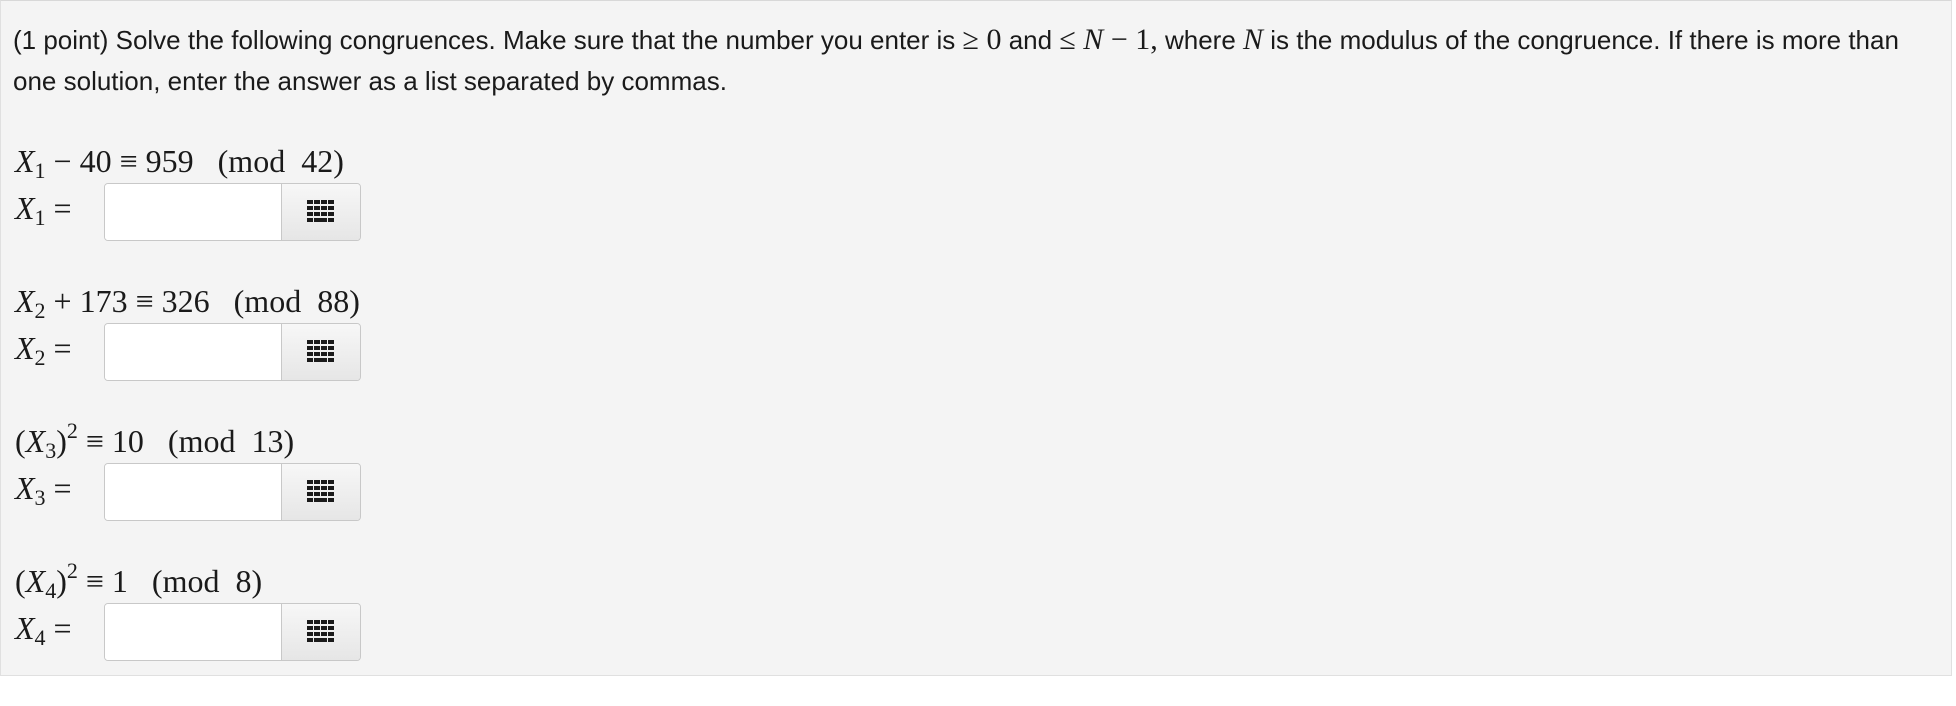  I want to click on congruence-1: X1 − 40 ≡ 959 (mod 42), so click(179, 163).